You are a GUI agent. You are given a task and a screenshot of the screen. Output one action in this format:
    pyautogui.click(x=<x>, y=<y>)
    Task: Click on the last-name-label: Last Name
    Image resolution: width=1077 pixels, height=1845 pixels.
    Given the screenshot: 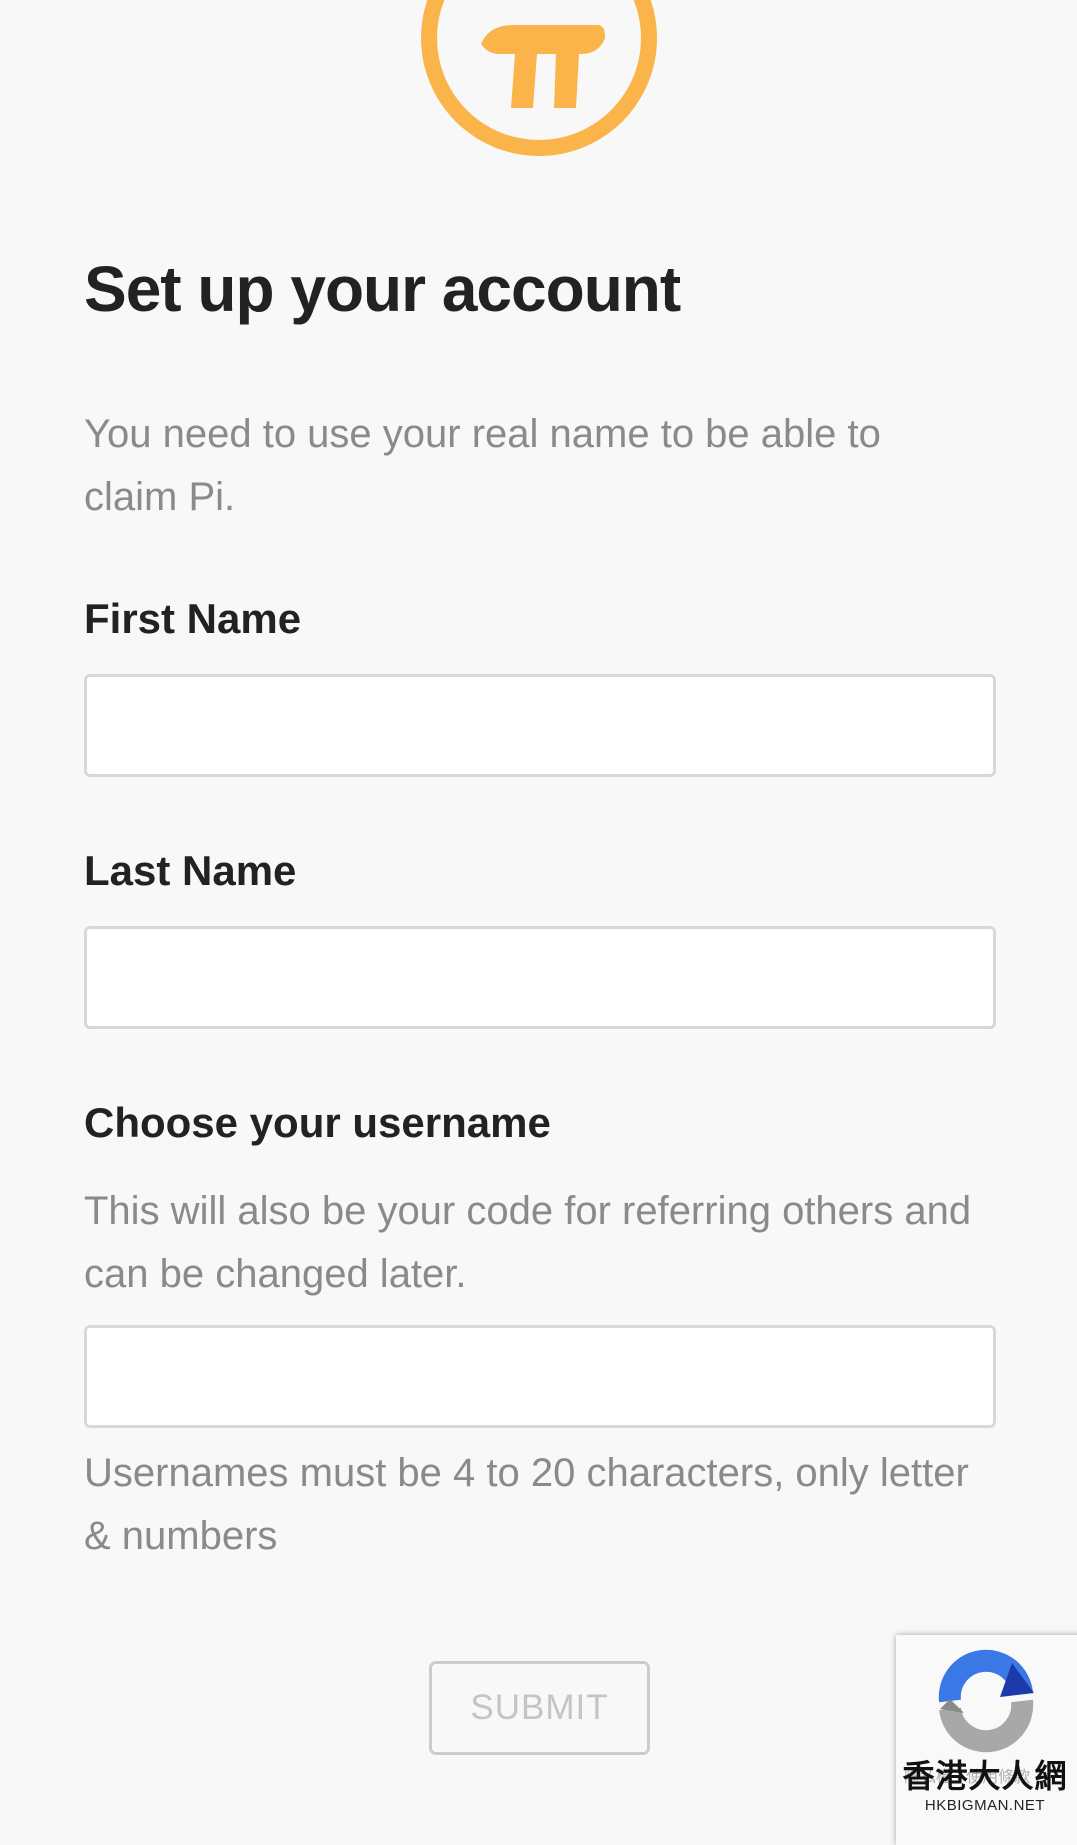 What is the action you would take?
    pyautogui.click(x=190, y=870)
    